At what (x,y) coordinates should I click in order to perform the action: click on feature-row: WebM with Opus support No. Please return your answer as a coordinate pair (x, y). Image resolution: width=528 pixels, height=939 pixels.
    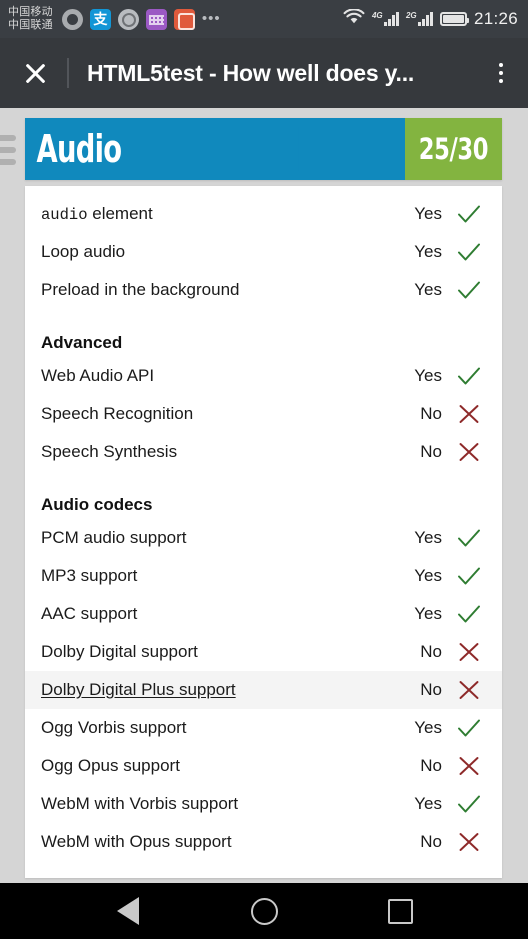
    Looking at the image, I should click on (263, 842).